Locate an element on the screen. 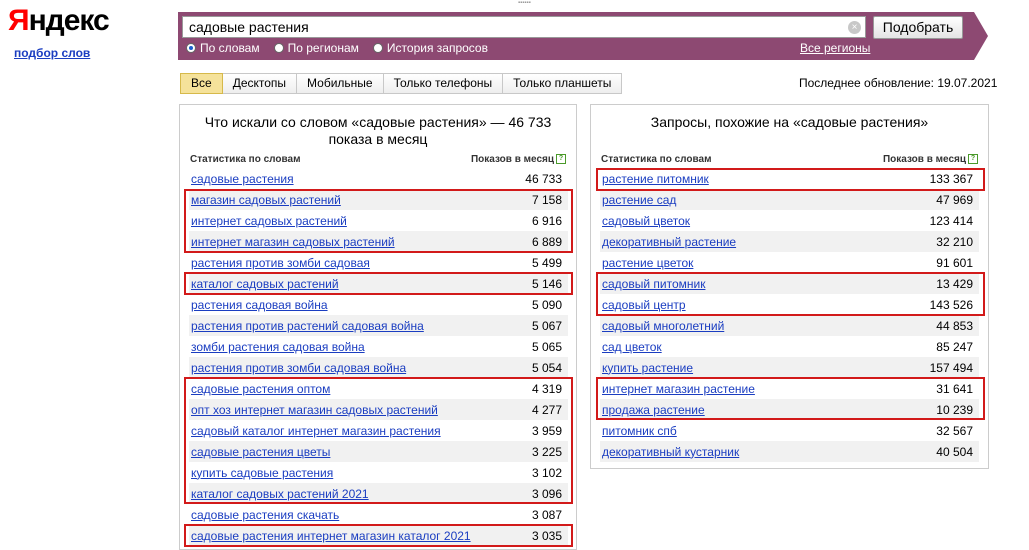 Image resolution: width=1029 pixels, height=550 pixels. impressions-count: 31 641 is located at coordinates (954, 388).